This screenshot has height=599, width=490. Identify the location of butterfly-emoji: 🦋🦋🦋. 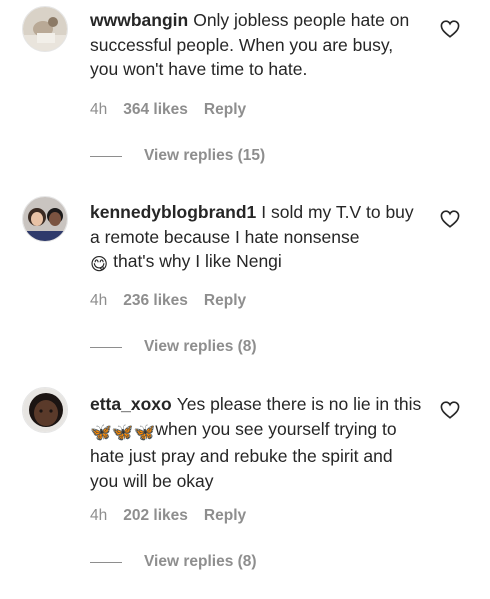
(123, 431).